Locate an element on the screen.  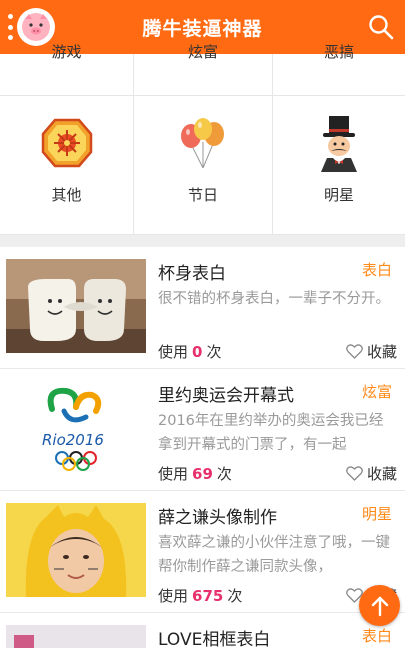
usage-count: 0 is located at coordinates (197, 352).